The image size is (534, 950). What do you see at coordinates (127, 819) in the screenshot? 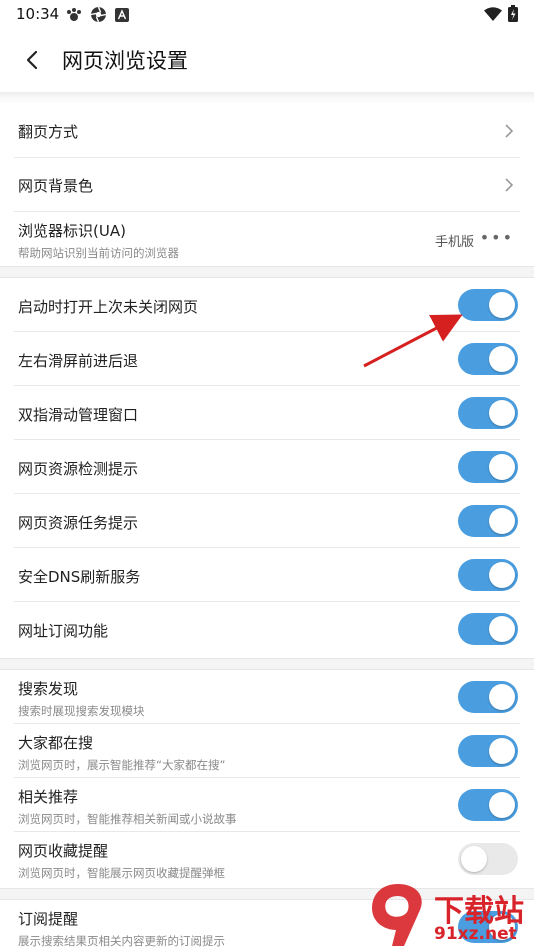
I see `row-description: 浏览网页时，智能推荐相关新闻或小说故事` at bounding box center [127, 819].